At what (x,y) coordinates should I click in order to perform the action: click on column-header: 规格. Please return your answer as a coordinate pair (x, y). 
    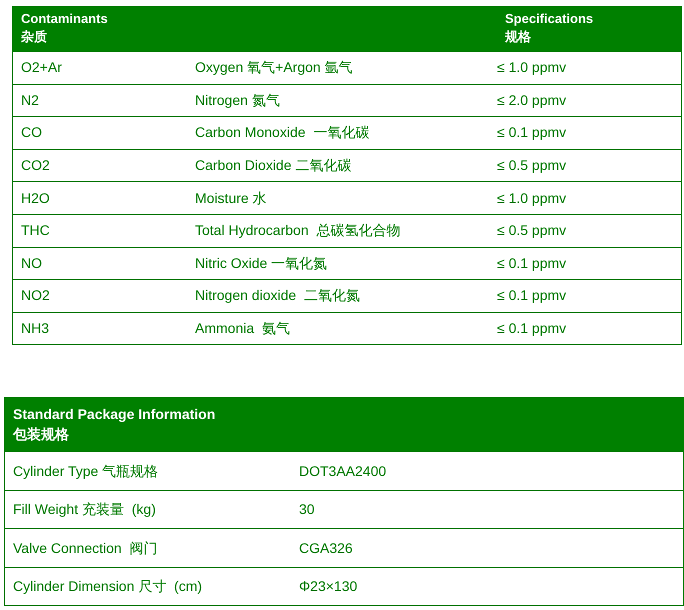
    Looking at the image, I should click on (518, 37).